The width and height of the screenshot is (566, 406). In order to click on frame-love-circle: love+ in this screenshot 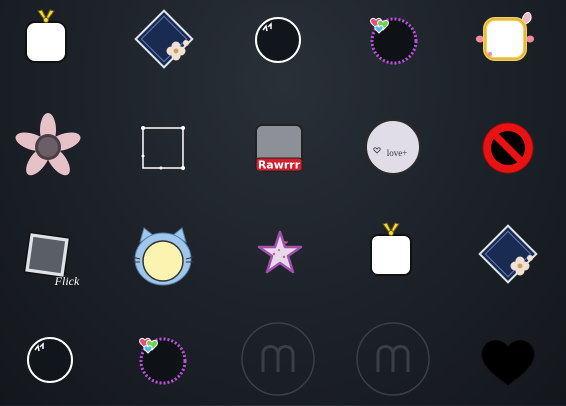, I will do `click(393, 147)`.